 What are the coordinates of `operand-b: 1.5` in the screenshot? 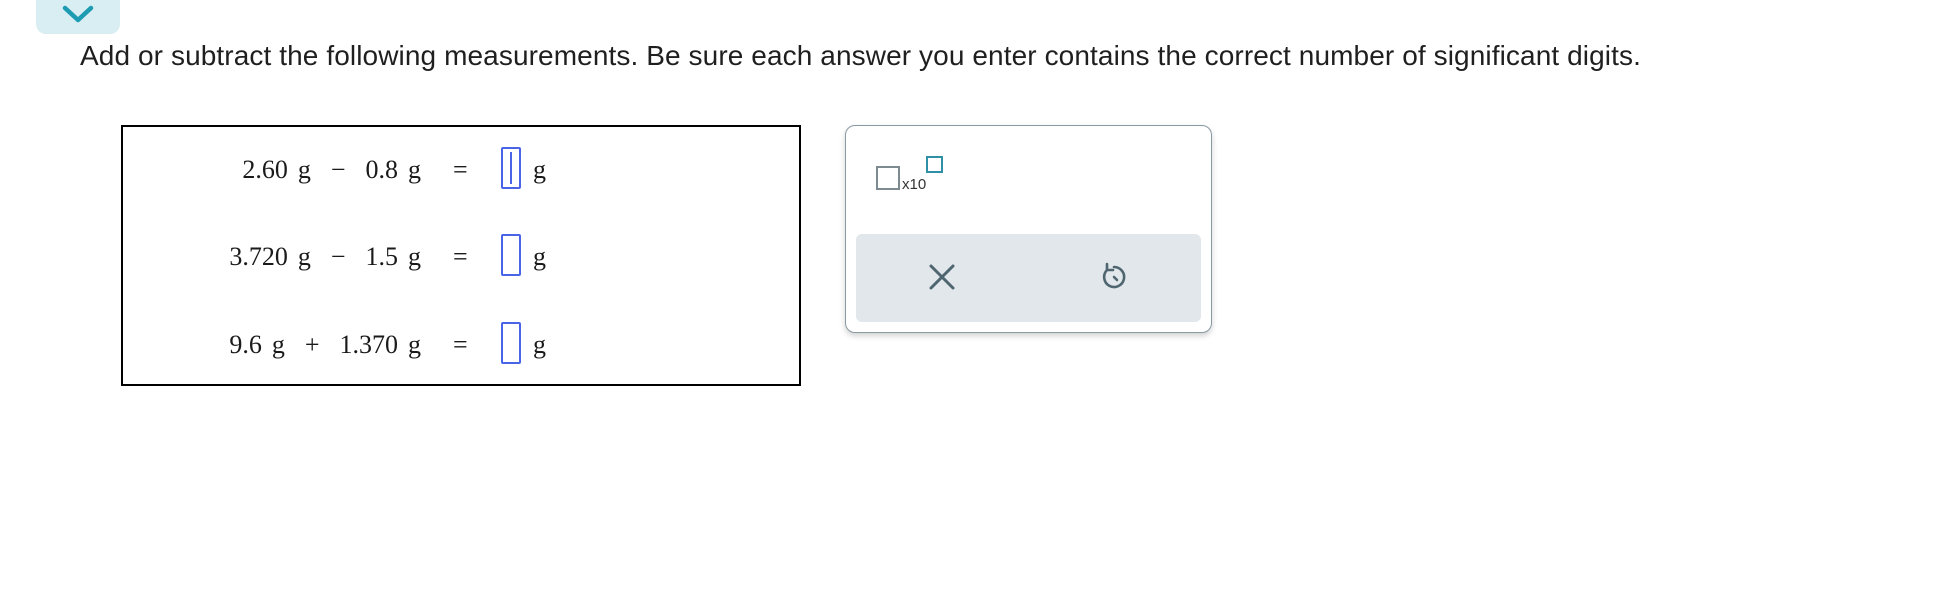 It's located at (382, 256).